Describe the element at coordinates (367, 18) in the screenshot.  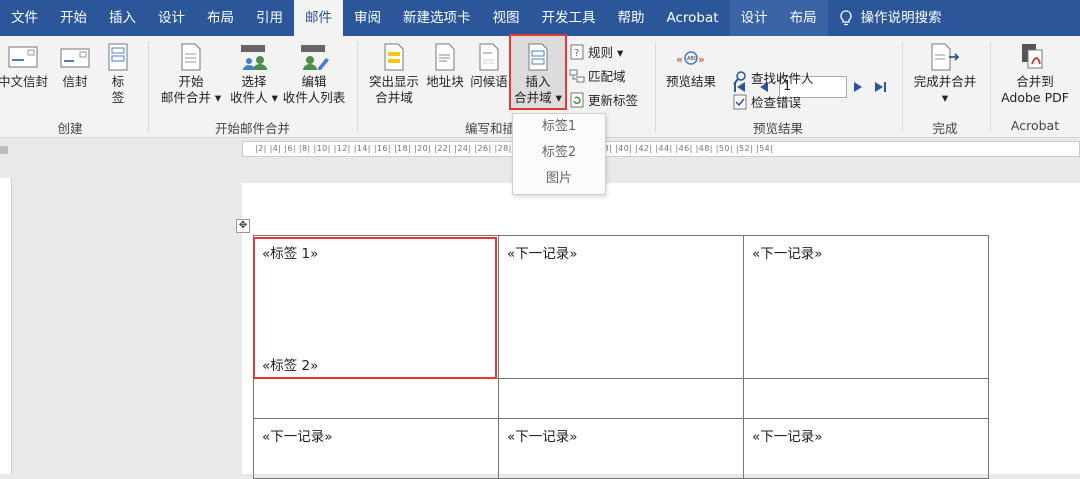
I see `tab-review: 审阅` at that location.